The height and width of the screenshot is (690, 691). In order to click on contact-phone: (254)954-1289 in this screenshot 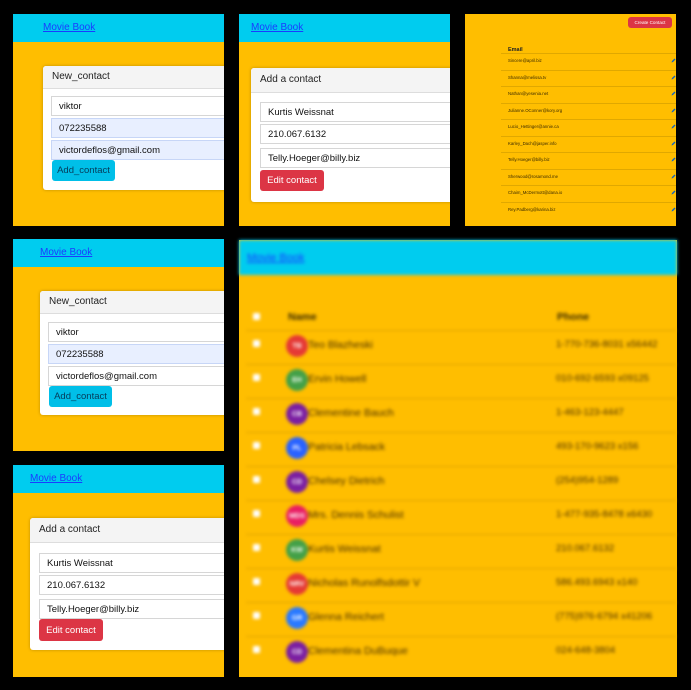, I will do `click(587, 480)`.